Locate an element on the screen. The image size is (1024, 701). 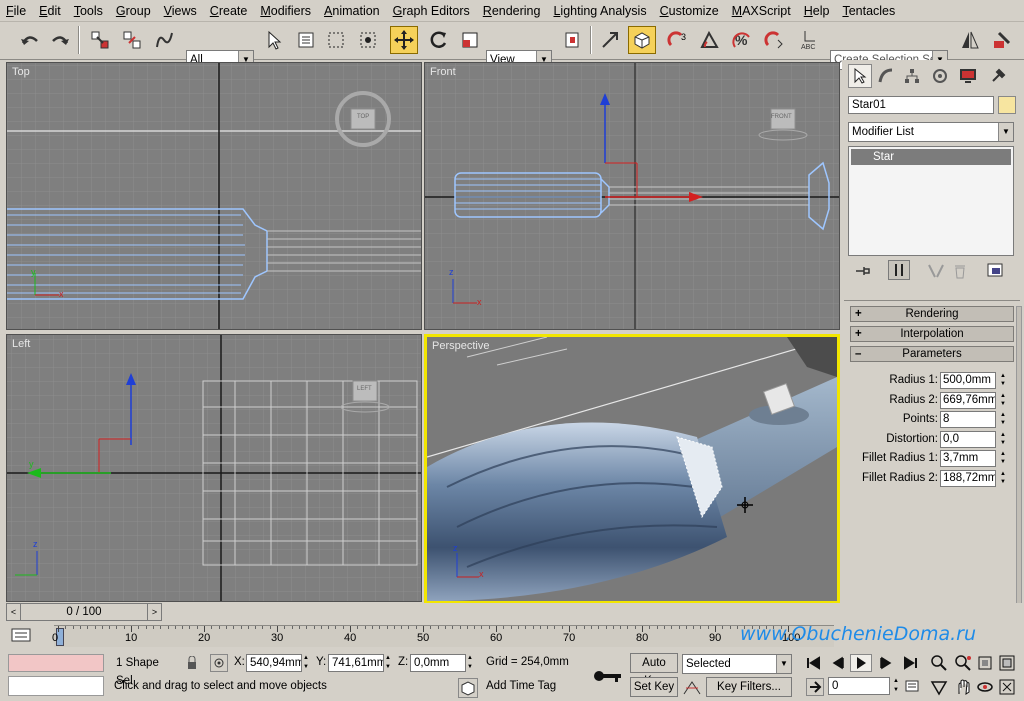
mirror-icon is located at coordinates (970, 40).